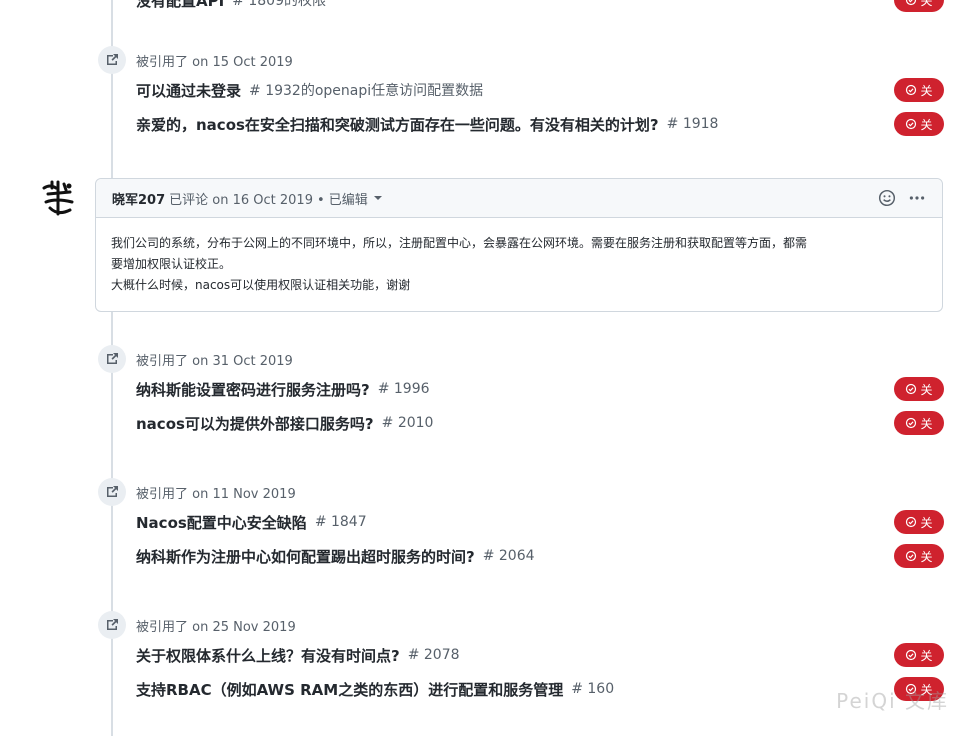 The width and height of the screenshot is (959, 736). What do you see at coordinates (253, 389) in the screenshot?
I see `reference-title: 纳科斯能设置密码进行服务注册吗?` at bounding box center [253, 389].